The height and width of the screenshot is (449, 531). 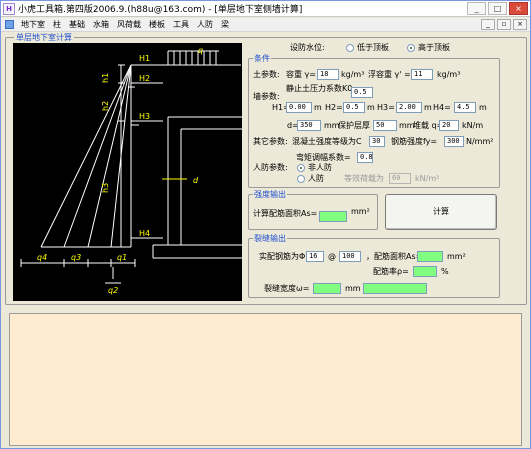 What do you see at coordinates (422, 74) in the screenshot?
I see `buoyant-weight-input: 11` at bounding box center [422, 74].